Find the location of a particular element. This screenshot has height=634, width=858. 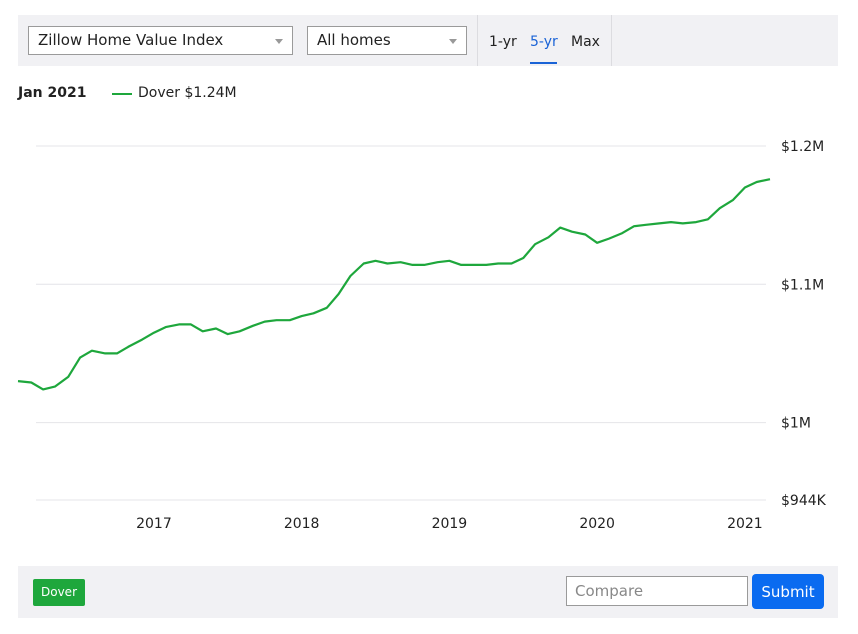

compare-input is located at coordinates (657, 591).